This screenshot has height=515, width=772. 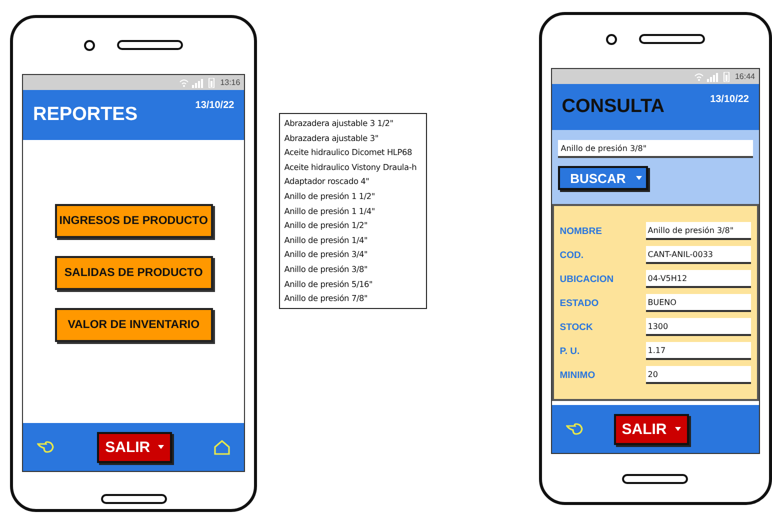 I want to click on list-item: Anillo de presión 1 1/4", so click(x=353, y=211).